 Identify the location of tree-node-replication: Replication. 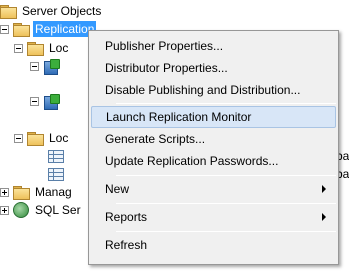
(48, 29).